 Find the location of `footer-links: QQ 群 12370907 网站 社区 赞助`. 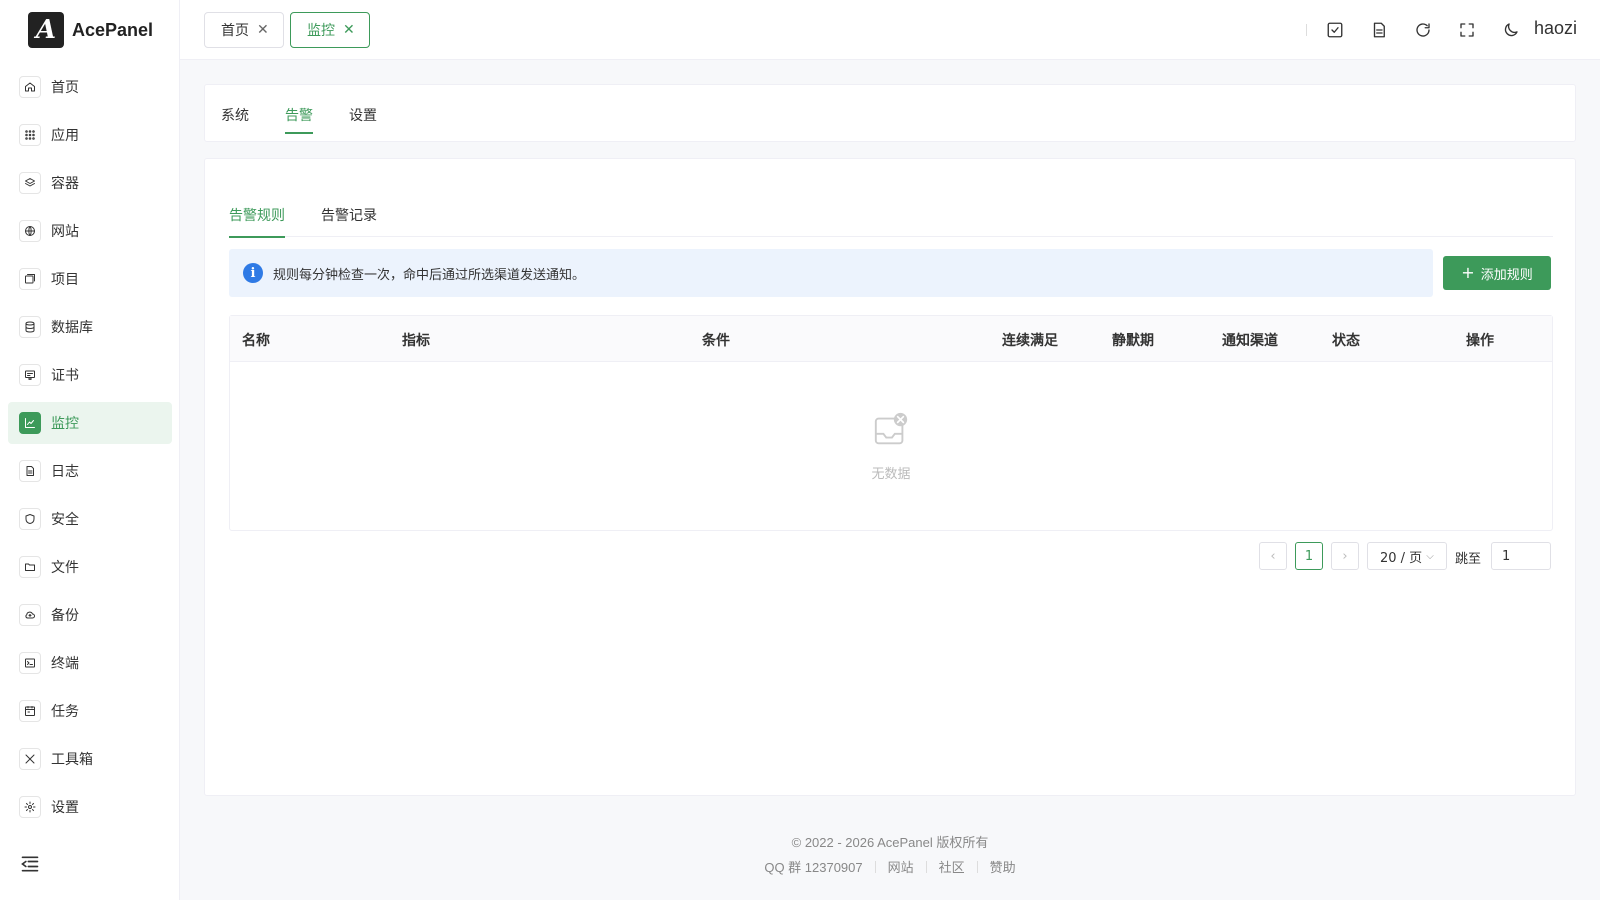

footer-links: QQ 群 12370907 网站 社区 赞助 is located at coordinates (890, 866).